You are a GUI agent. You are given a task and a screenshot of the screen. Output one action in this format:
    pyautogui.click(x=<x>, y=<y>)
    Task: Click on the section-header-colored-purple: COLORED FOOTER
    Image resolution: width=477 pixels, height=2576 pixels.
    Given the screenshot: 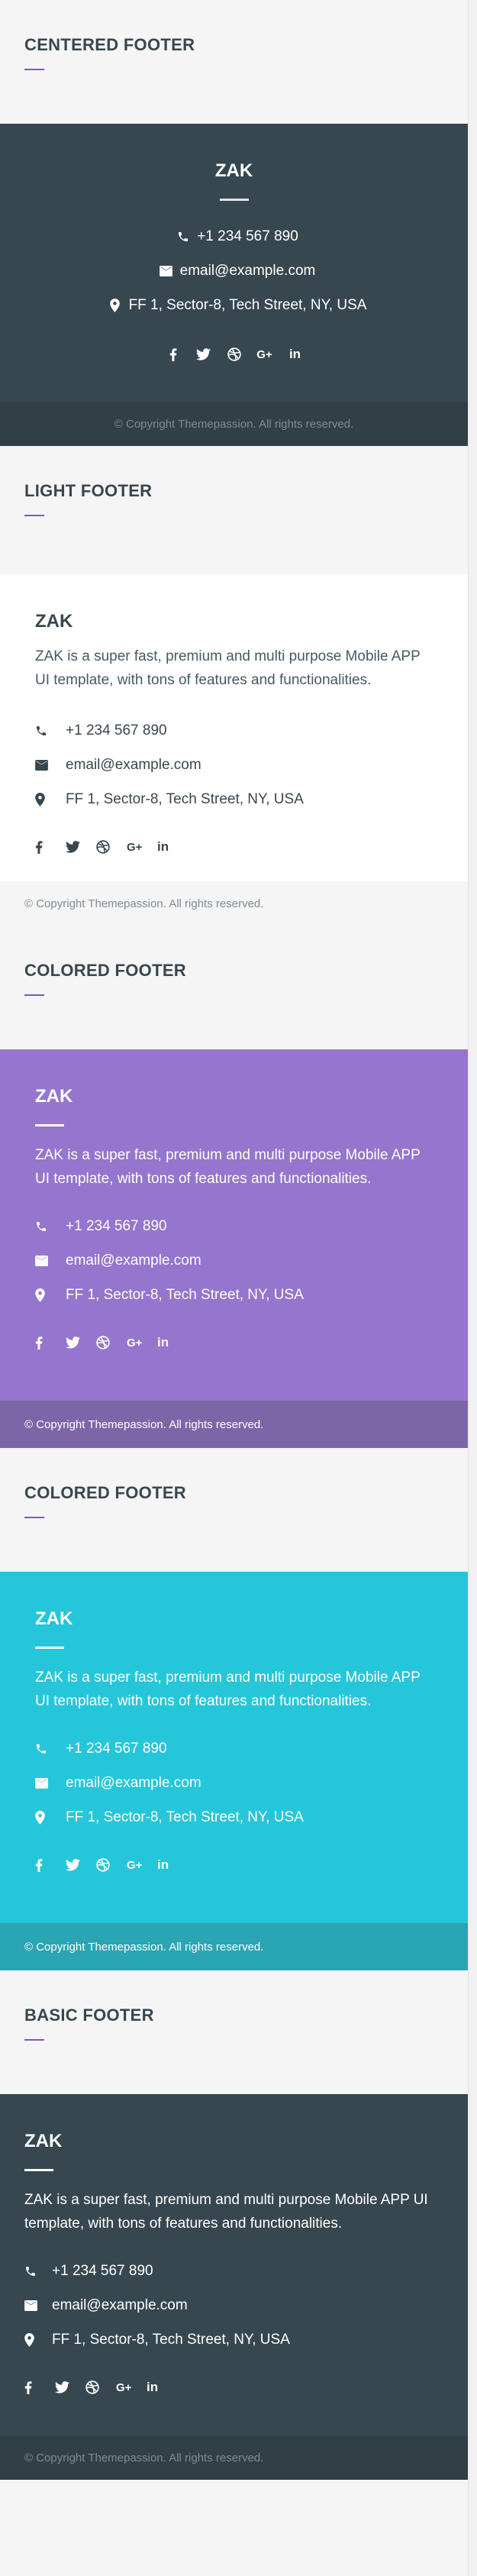 What is the action you would take?
    pyautogui.click(x=234, y=987)
    